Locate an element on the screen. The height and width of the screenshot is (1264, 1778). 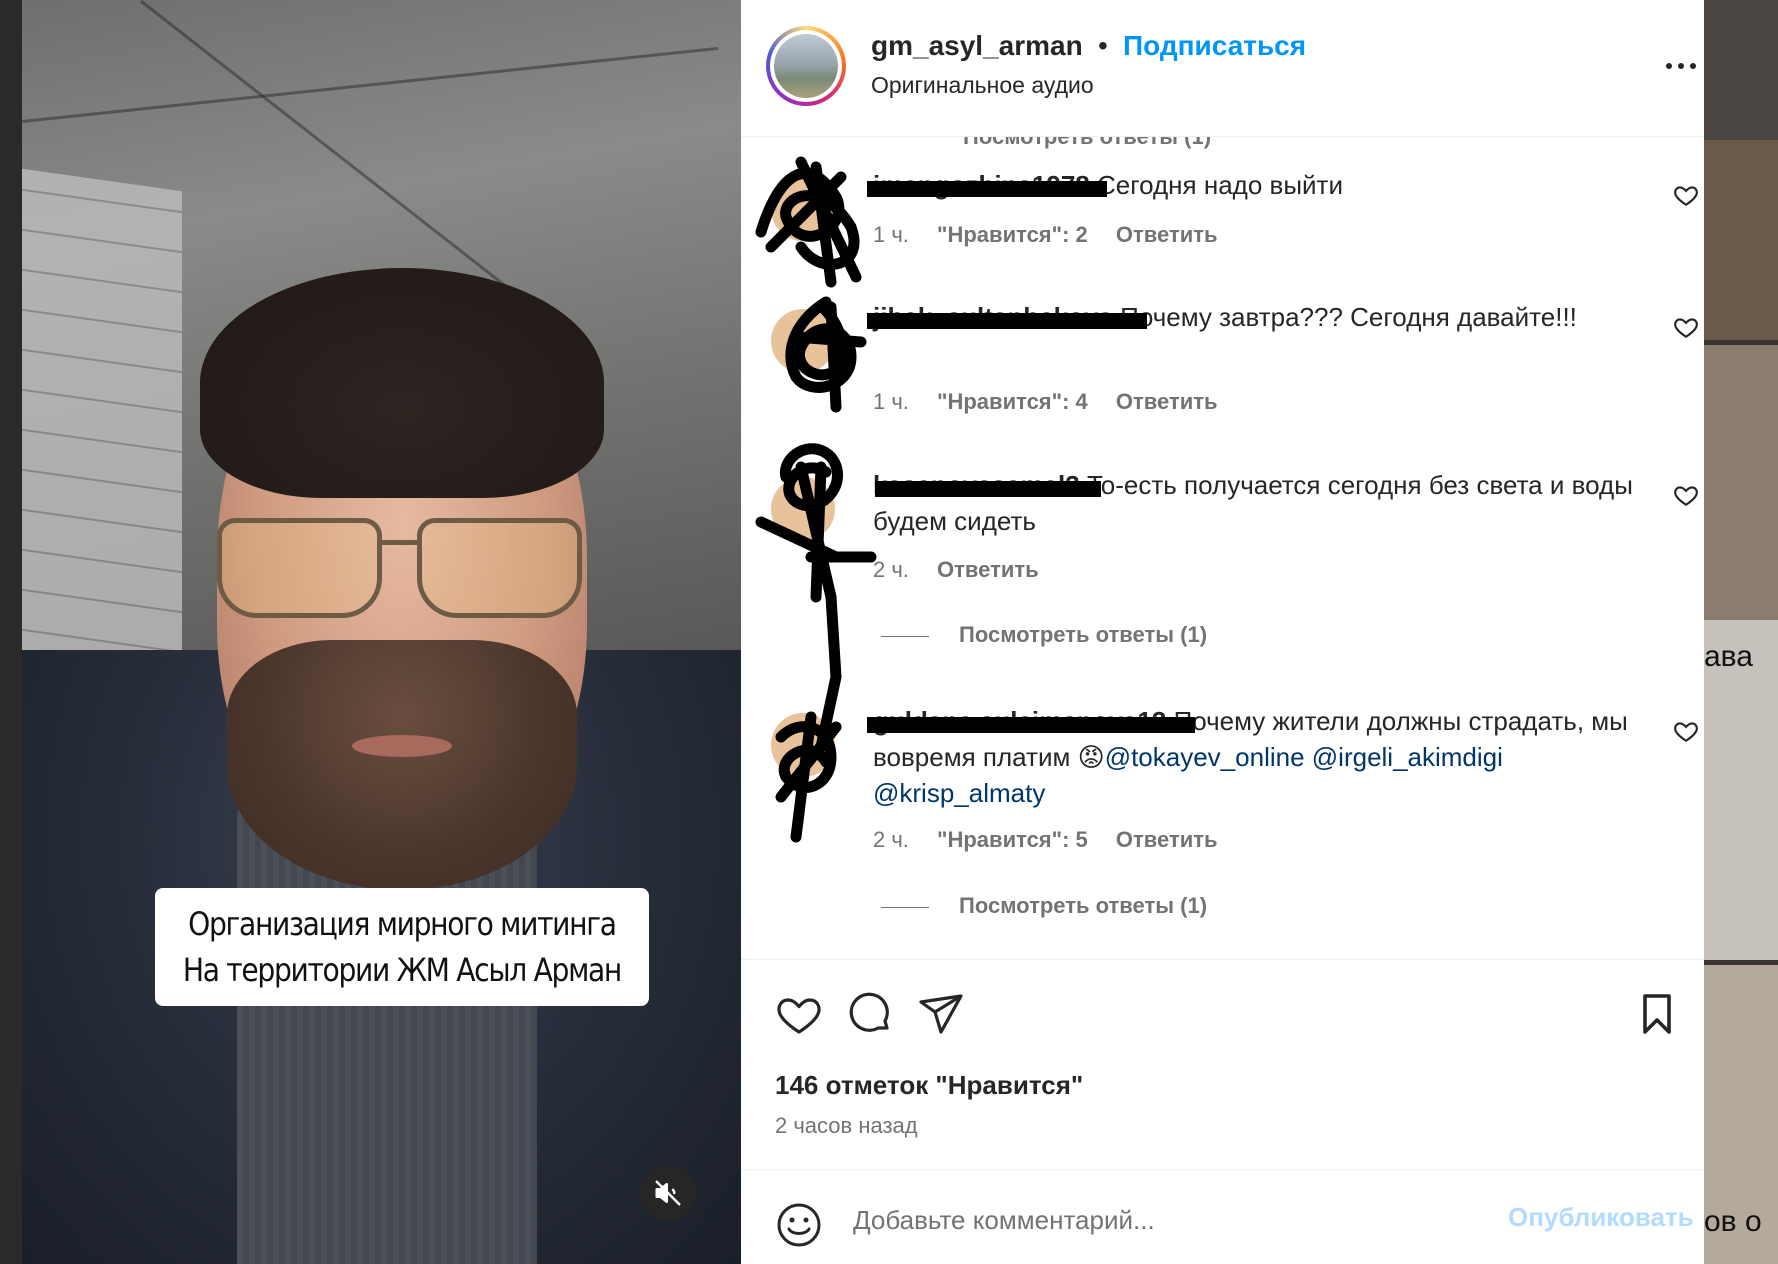
heart-icon is located at coordinates (799, 1014).